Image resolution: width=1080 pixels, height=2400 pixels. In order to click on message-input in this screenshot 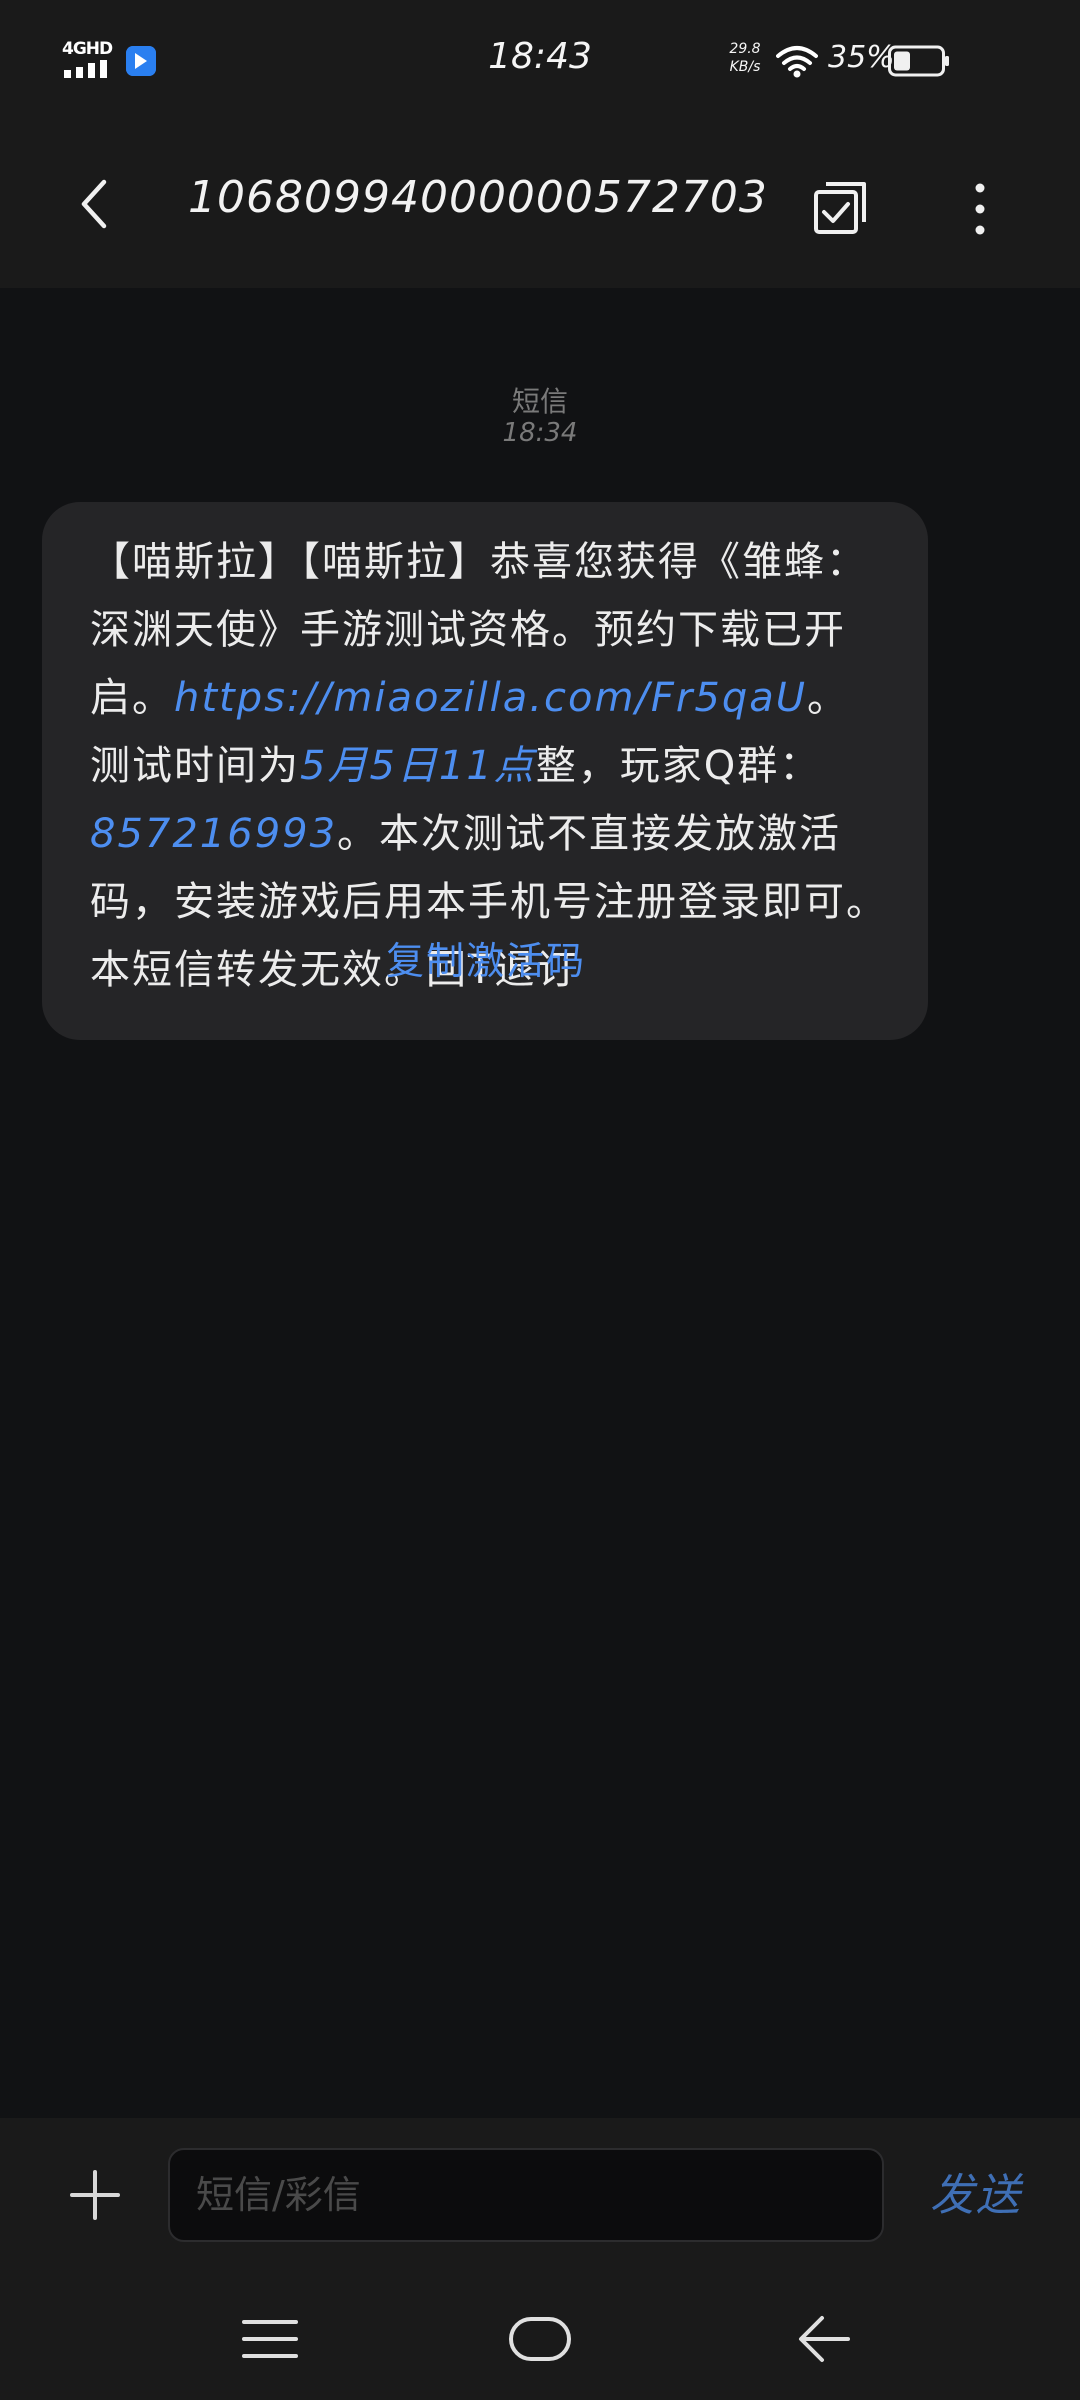, I will do `click(526, 2195)`.